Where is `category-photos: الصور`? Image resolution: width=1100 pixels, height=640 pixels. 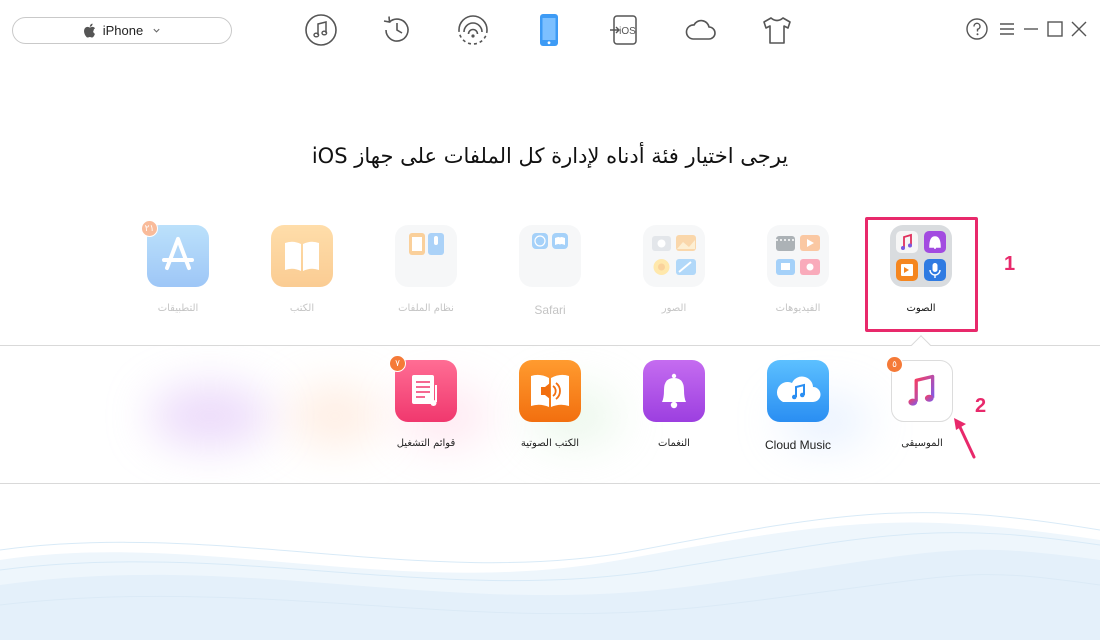 category-photos: الصور is located at coordinates (674, 269).